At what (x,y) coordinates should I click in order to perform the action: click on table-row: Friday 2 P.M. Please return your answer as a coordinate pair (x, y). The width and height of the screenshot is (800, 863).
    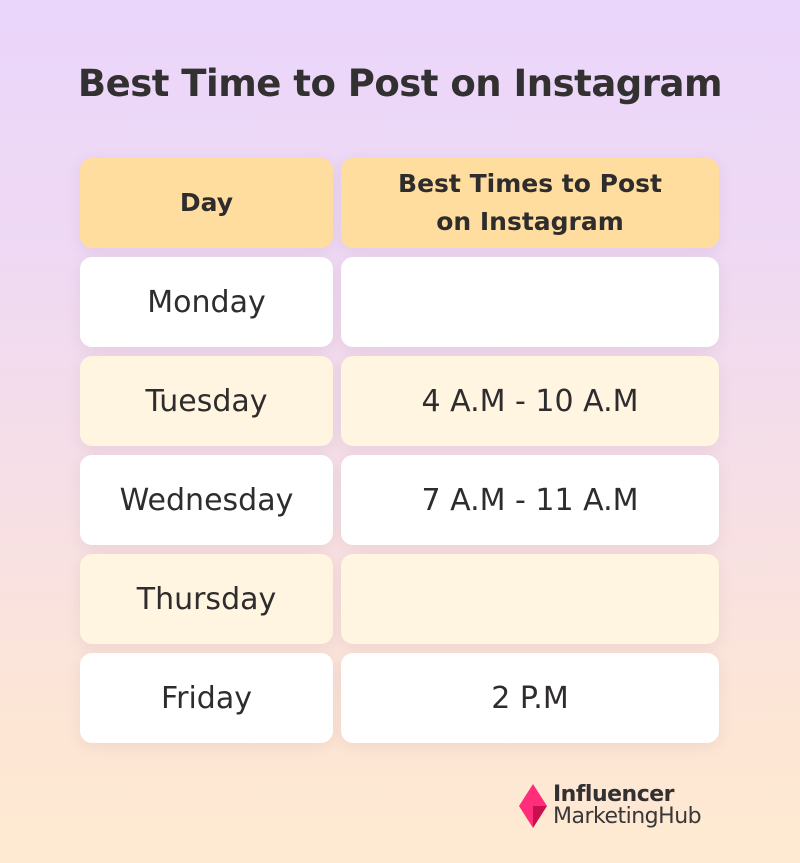
    Looking at the image, I should click on (399, 698).